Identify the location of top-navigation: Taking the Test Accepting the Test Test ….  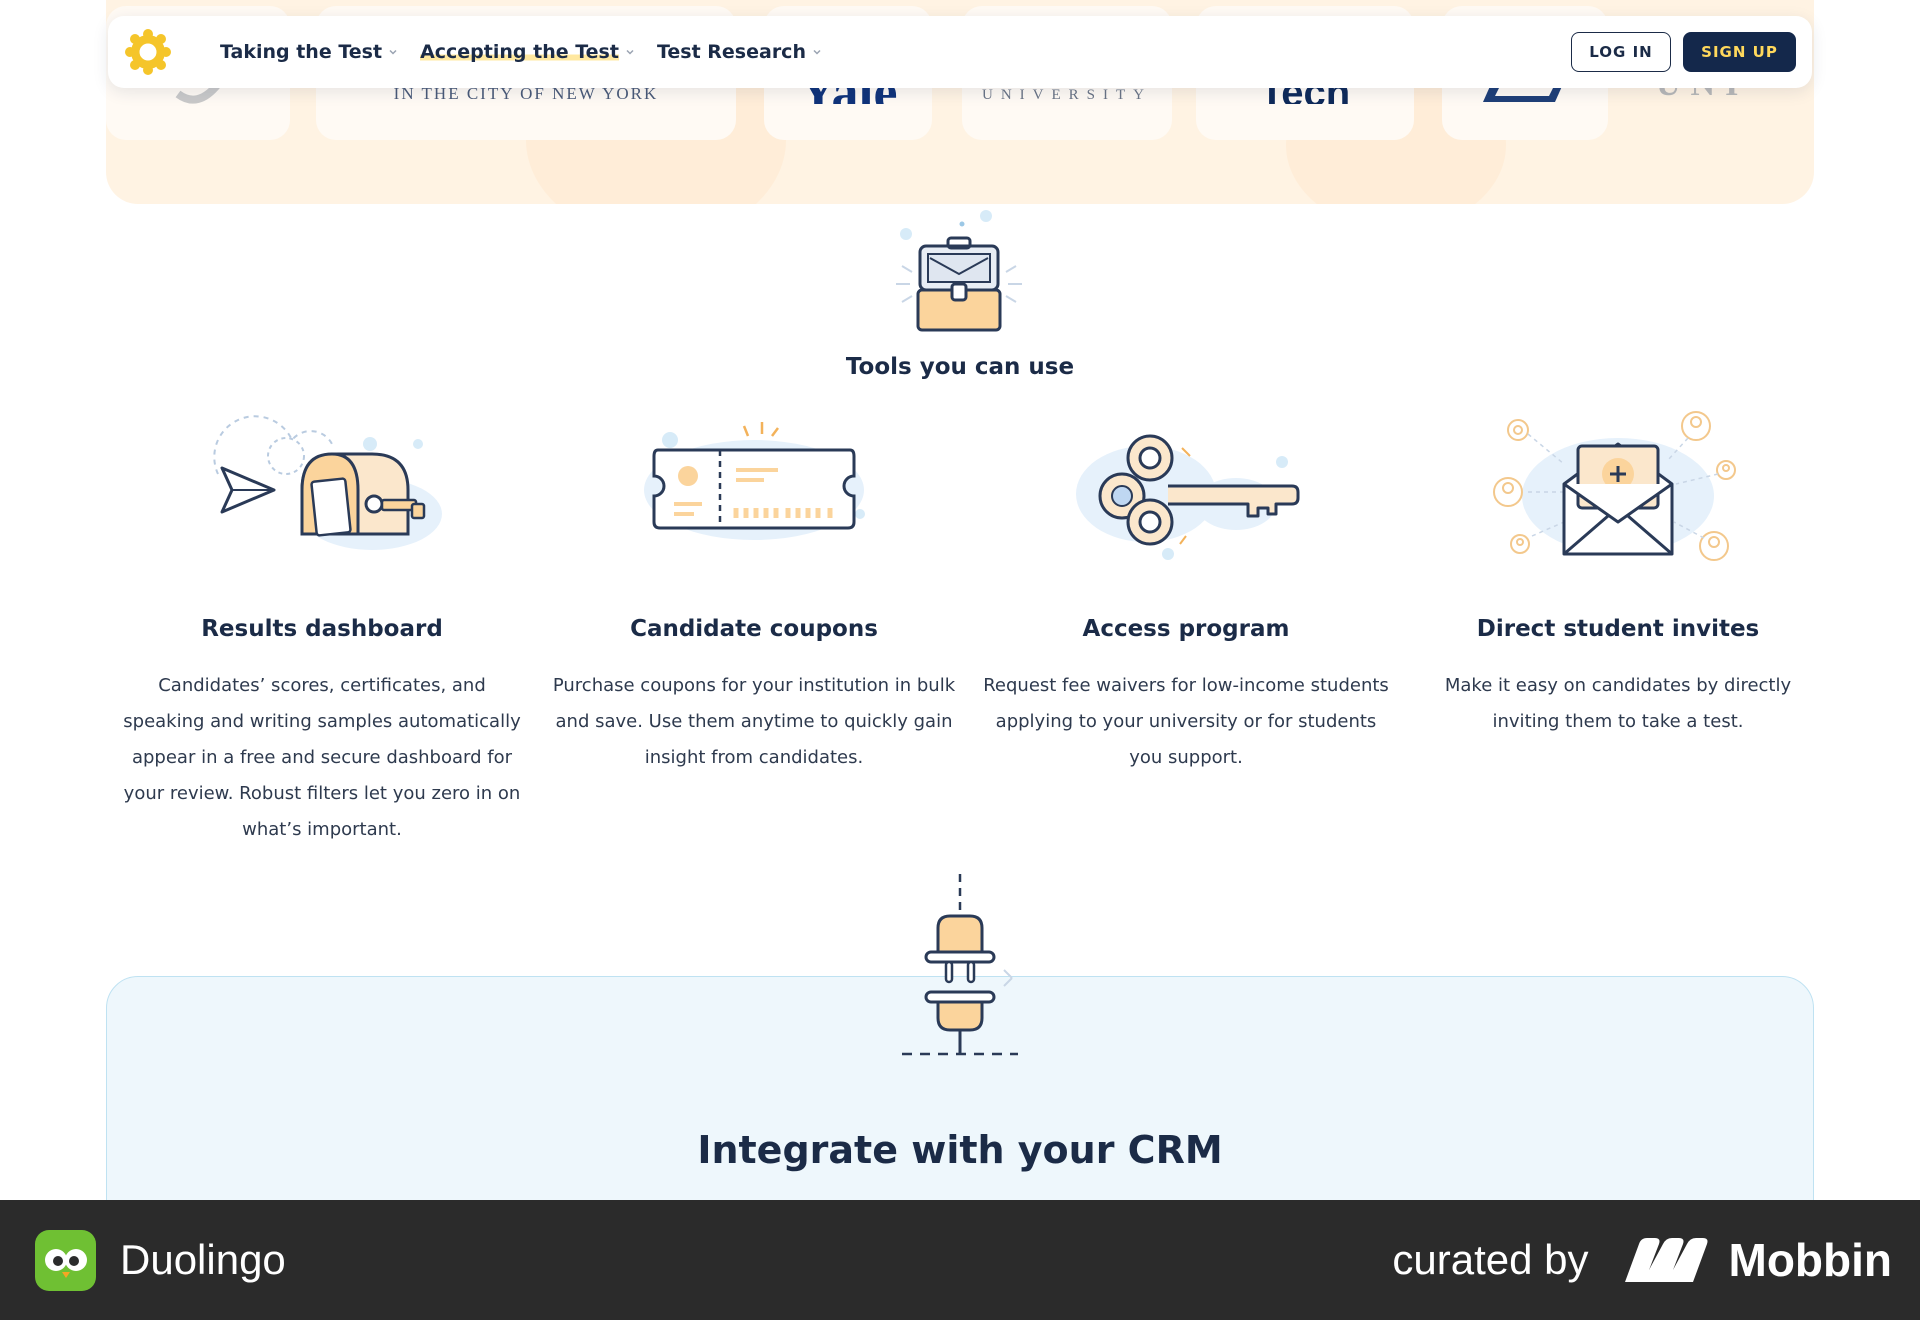
(960, 52).